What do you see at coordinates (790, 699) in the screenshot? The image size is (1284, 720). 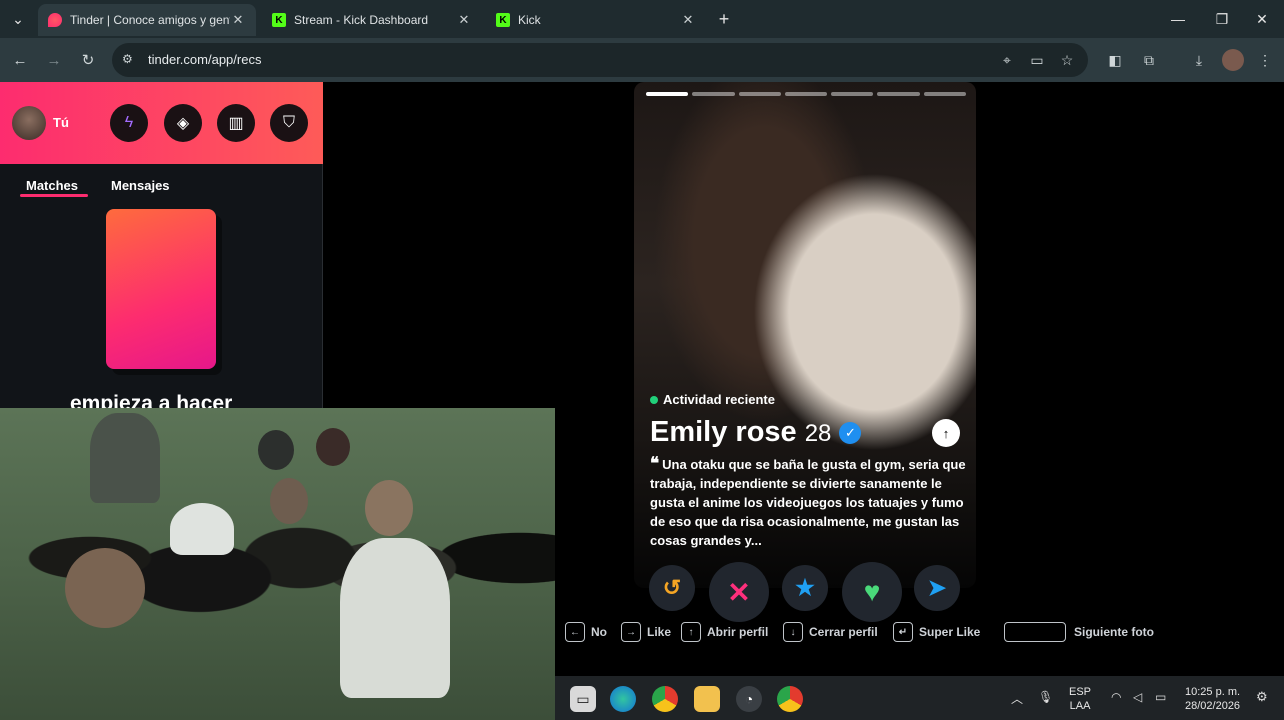 I see `chrome-profile-icon` at bounding box center [790, 699].